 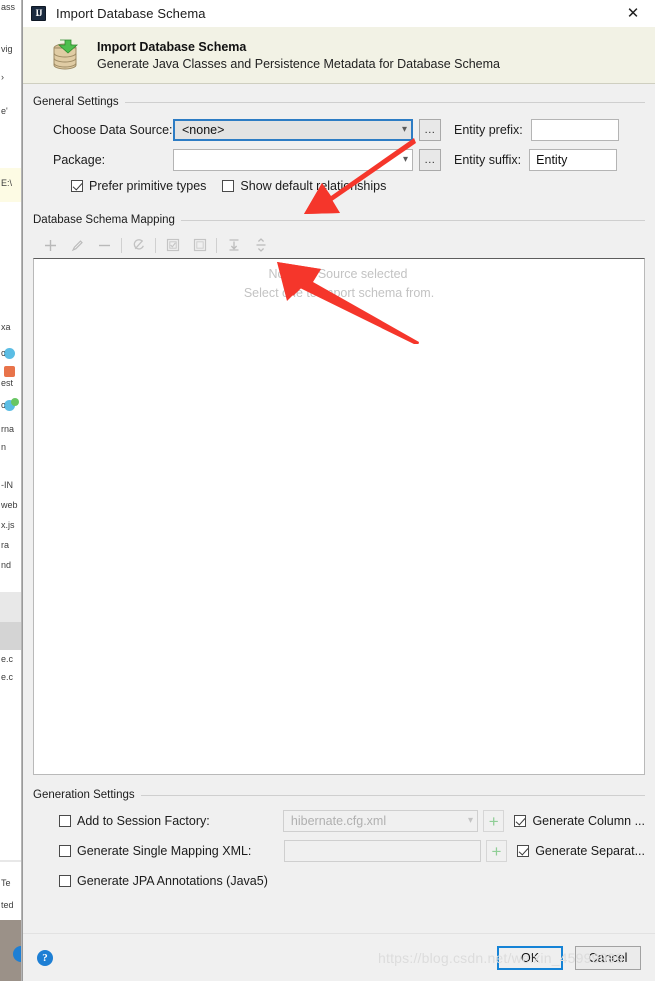 I want to click on ide-text-line: nd, so click(x=6, y=565).